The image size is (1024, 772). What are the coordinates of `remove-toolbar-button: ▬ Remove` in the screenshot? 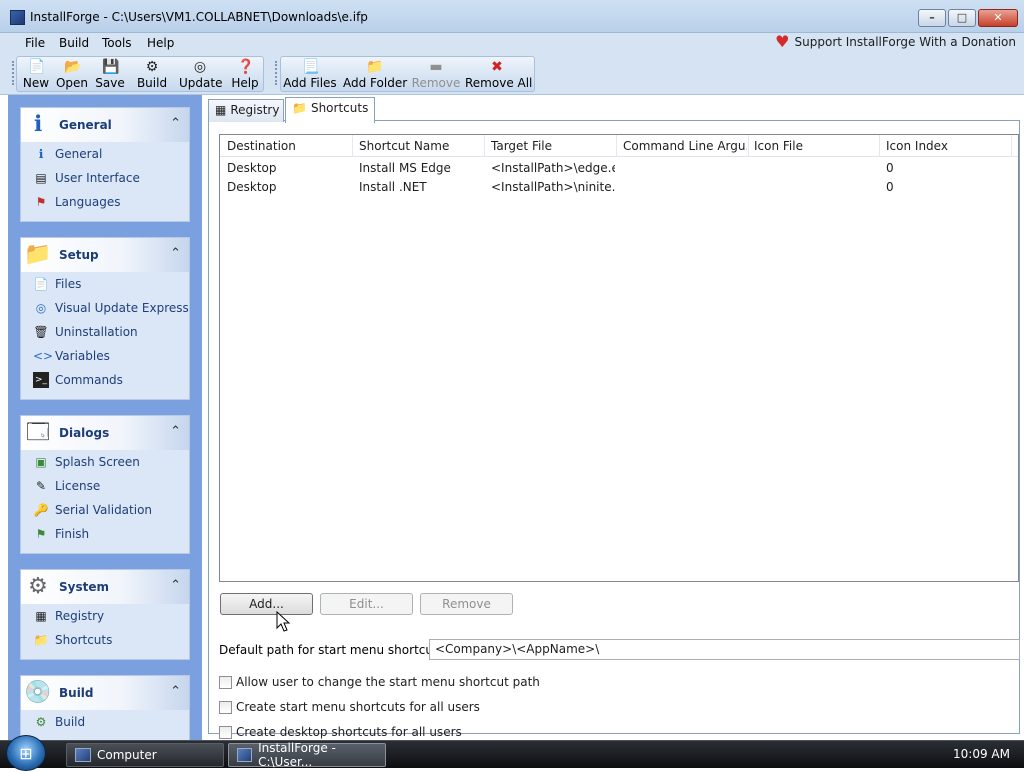 It's located at (436, 74).